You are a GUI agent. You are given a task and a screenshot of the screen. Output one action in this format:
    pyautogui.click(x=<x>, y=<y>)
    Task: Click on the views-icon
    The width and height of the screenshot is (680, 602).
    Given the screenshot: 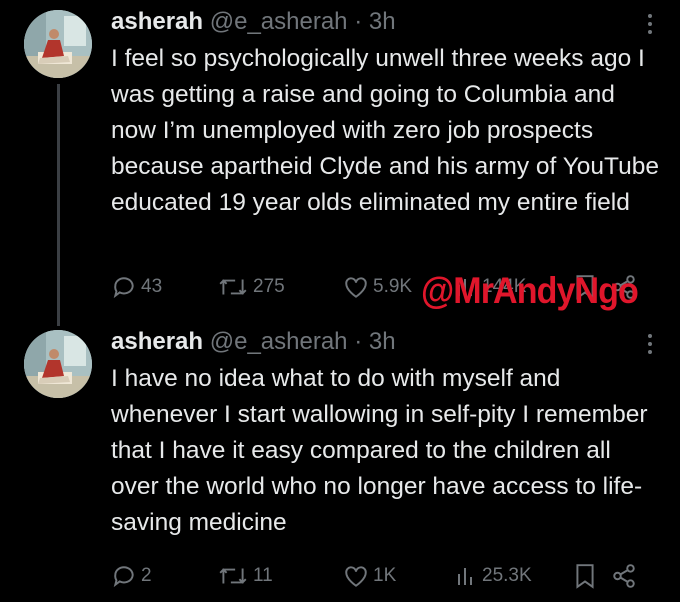 What is the action you would take?
    pyautogui.click(x=465, y=576)
    